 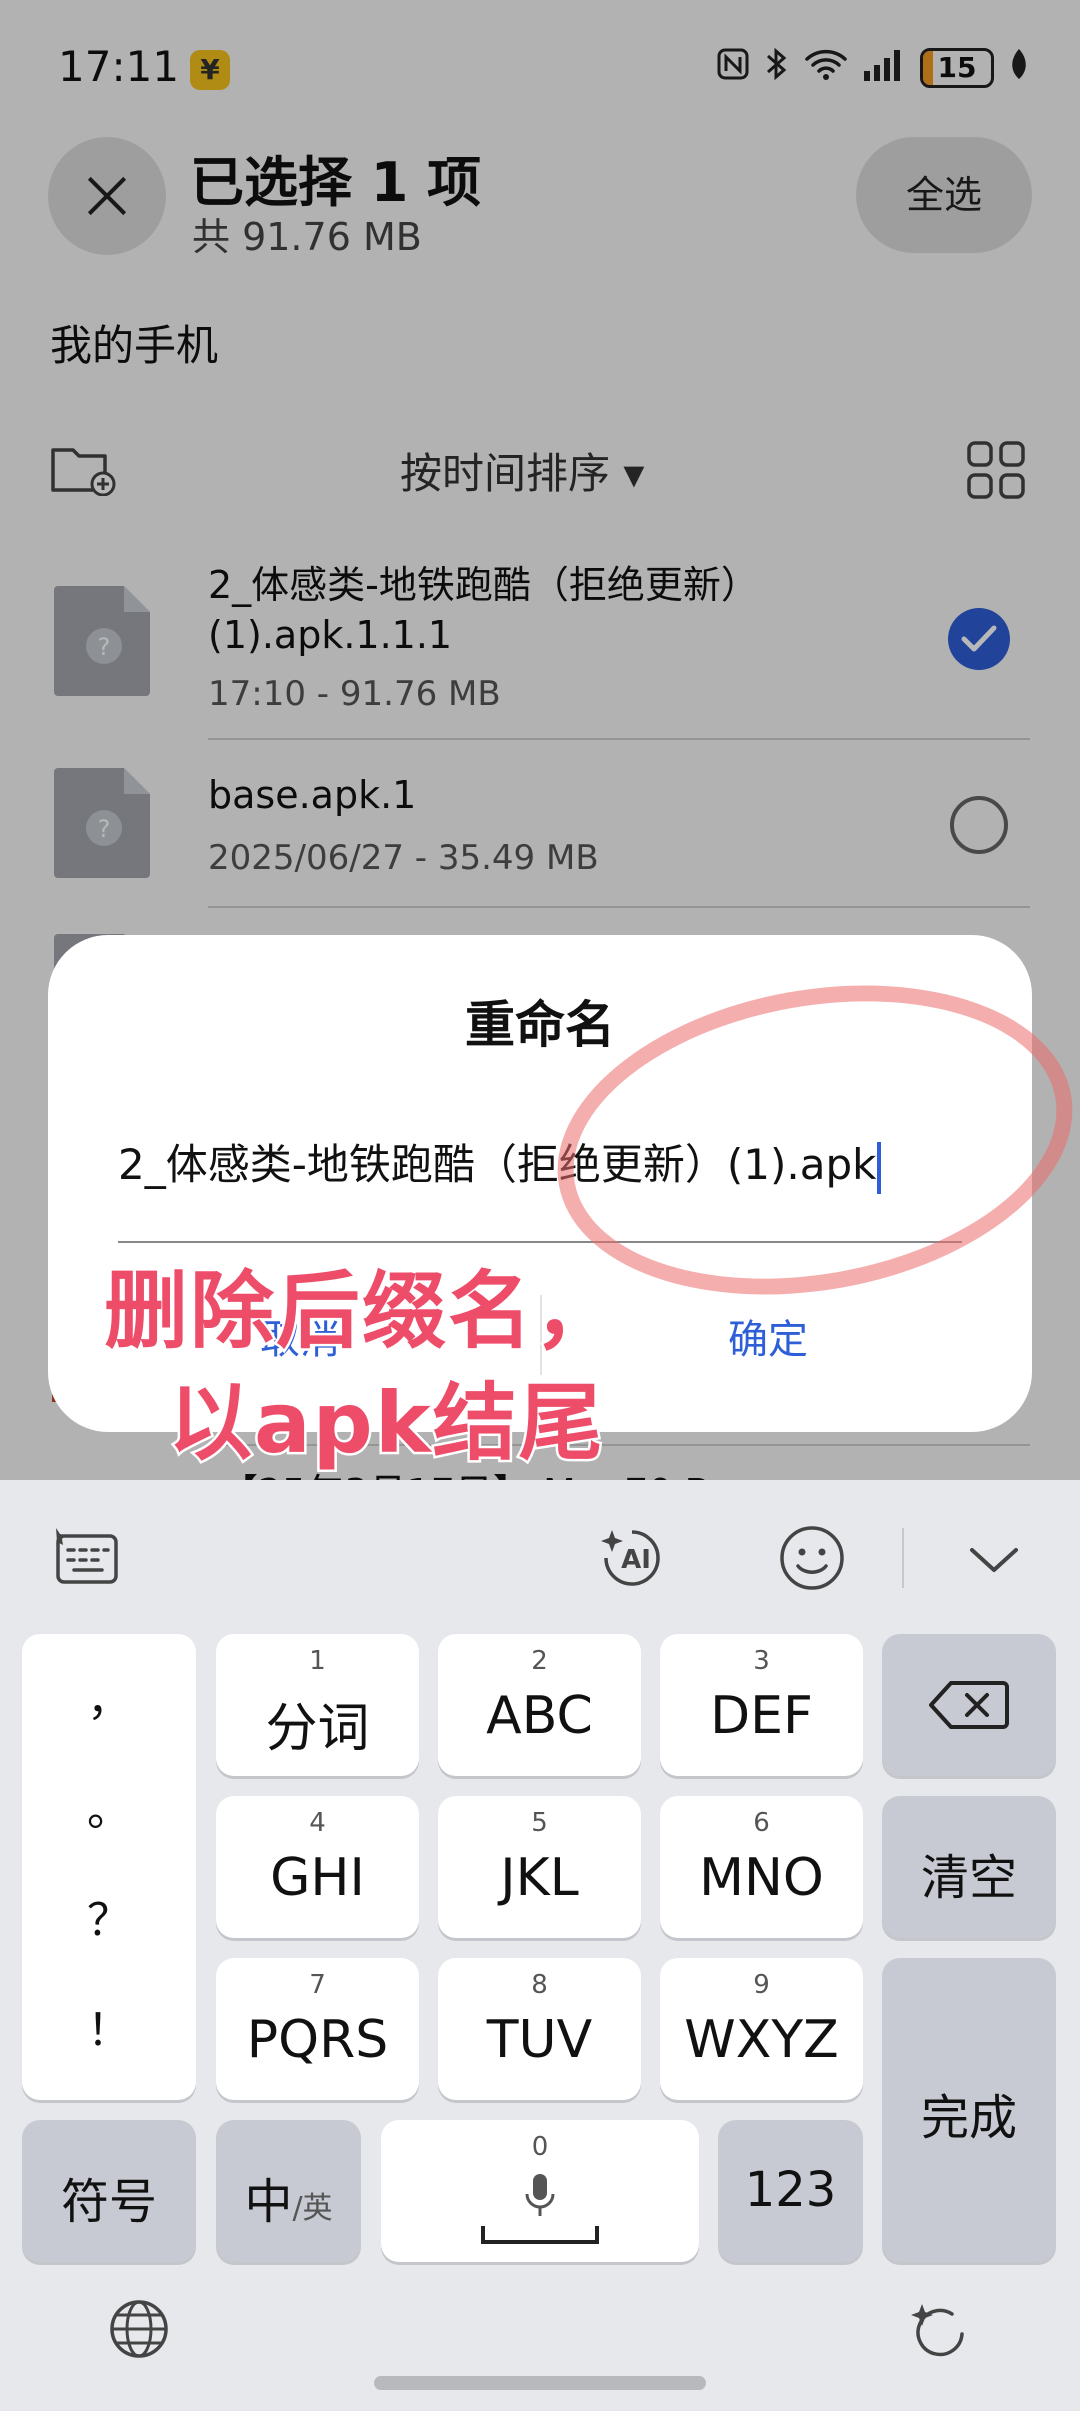 I want to click on key-5: 5 JKL, so click(x=539, y=1867).